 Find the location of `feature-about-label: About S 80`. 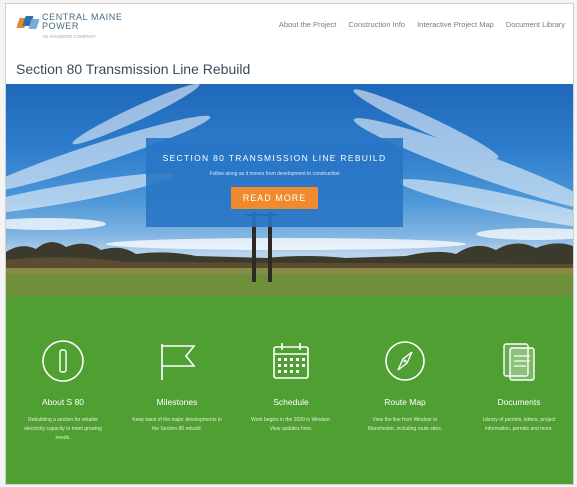

feature-about-label: About S 80 is located at coordinates (63, 402).